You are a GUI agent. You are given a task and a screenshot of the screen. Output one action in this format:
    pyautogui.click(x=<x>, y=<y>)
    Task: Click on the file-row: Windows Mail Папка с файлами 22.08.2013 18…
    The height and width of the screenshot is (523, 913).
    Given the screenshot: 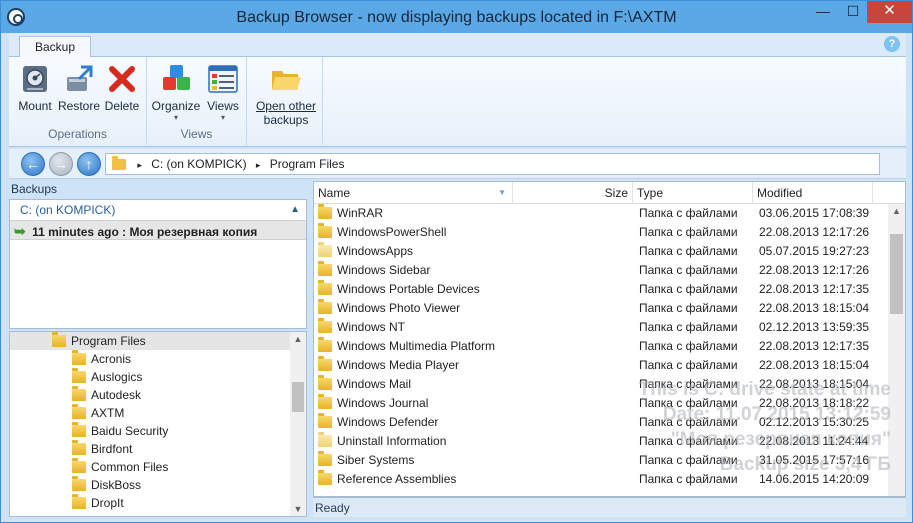 What is the action you would take?
    pyautogui.click(x=609, y=384)
    